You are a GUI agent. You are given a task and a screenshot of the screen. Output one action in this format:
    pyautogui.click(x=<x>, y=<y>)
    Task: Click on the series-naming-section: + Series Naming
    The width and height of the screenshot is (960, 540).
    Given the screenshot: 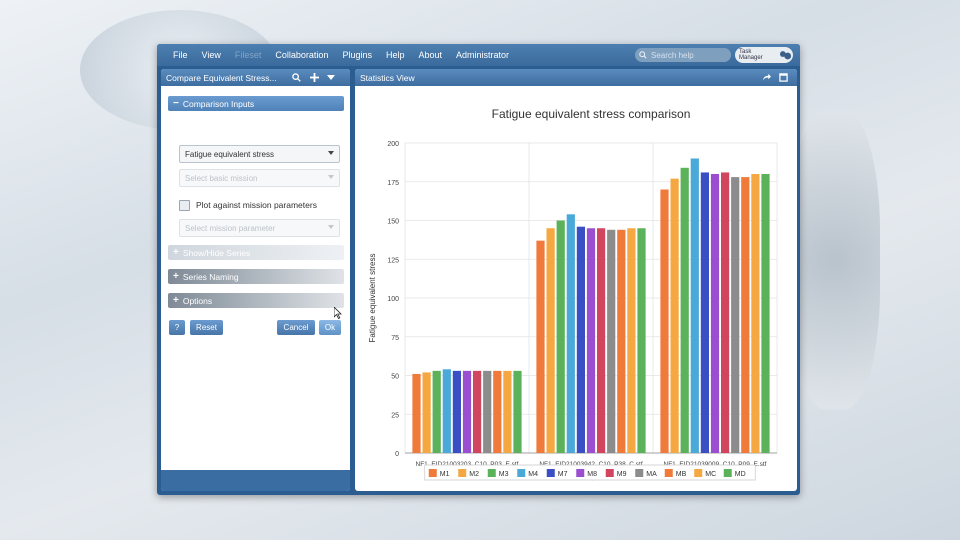 What is the action you would take?
    pyautogui.click(x=256, y=276)
    